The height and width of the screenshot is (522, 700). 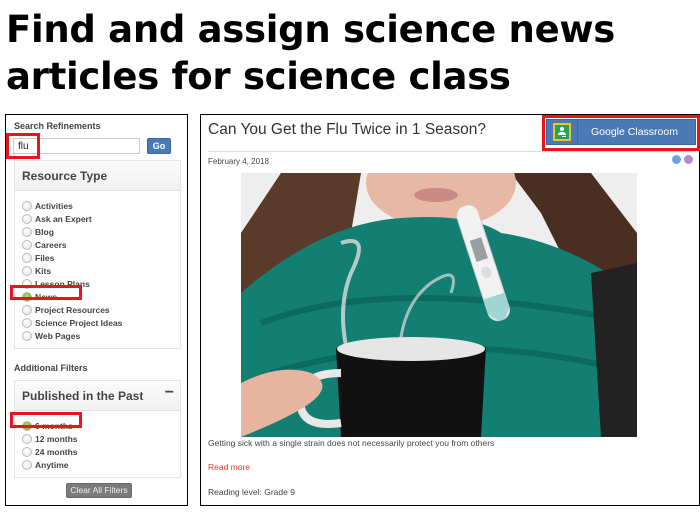 What do you see at coordinates (452, 151) in the screenshot?
I see `title-divider` at bounding box center [452, 151].